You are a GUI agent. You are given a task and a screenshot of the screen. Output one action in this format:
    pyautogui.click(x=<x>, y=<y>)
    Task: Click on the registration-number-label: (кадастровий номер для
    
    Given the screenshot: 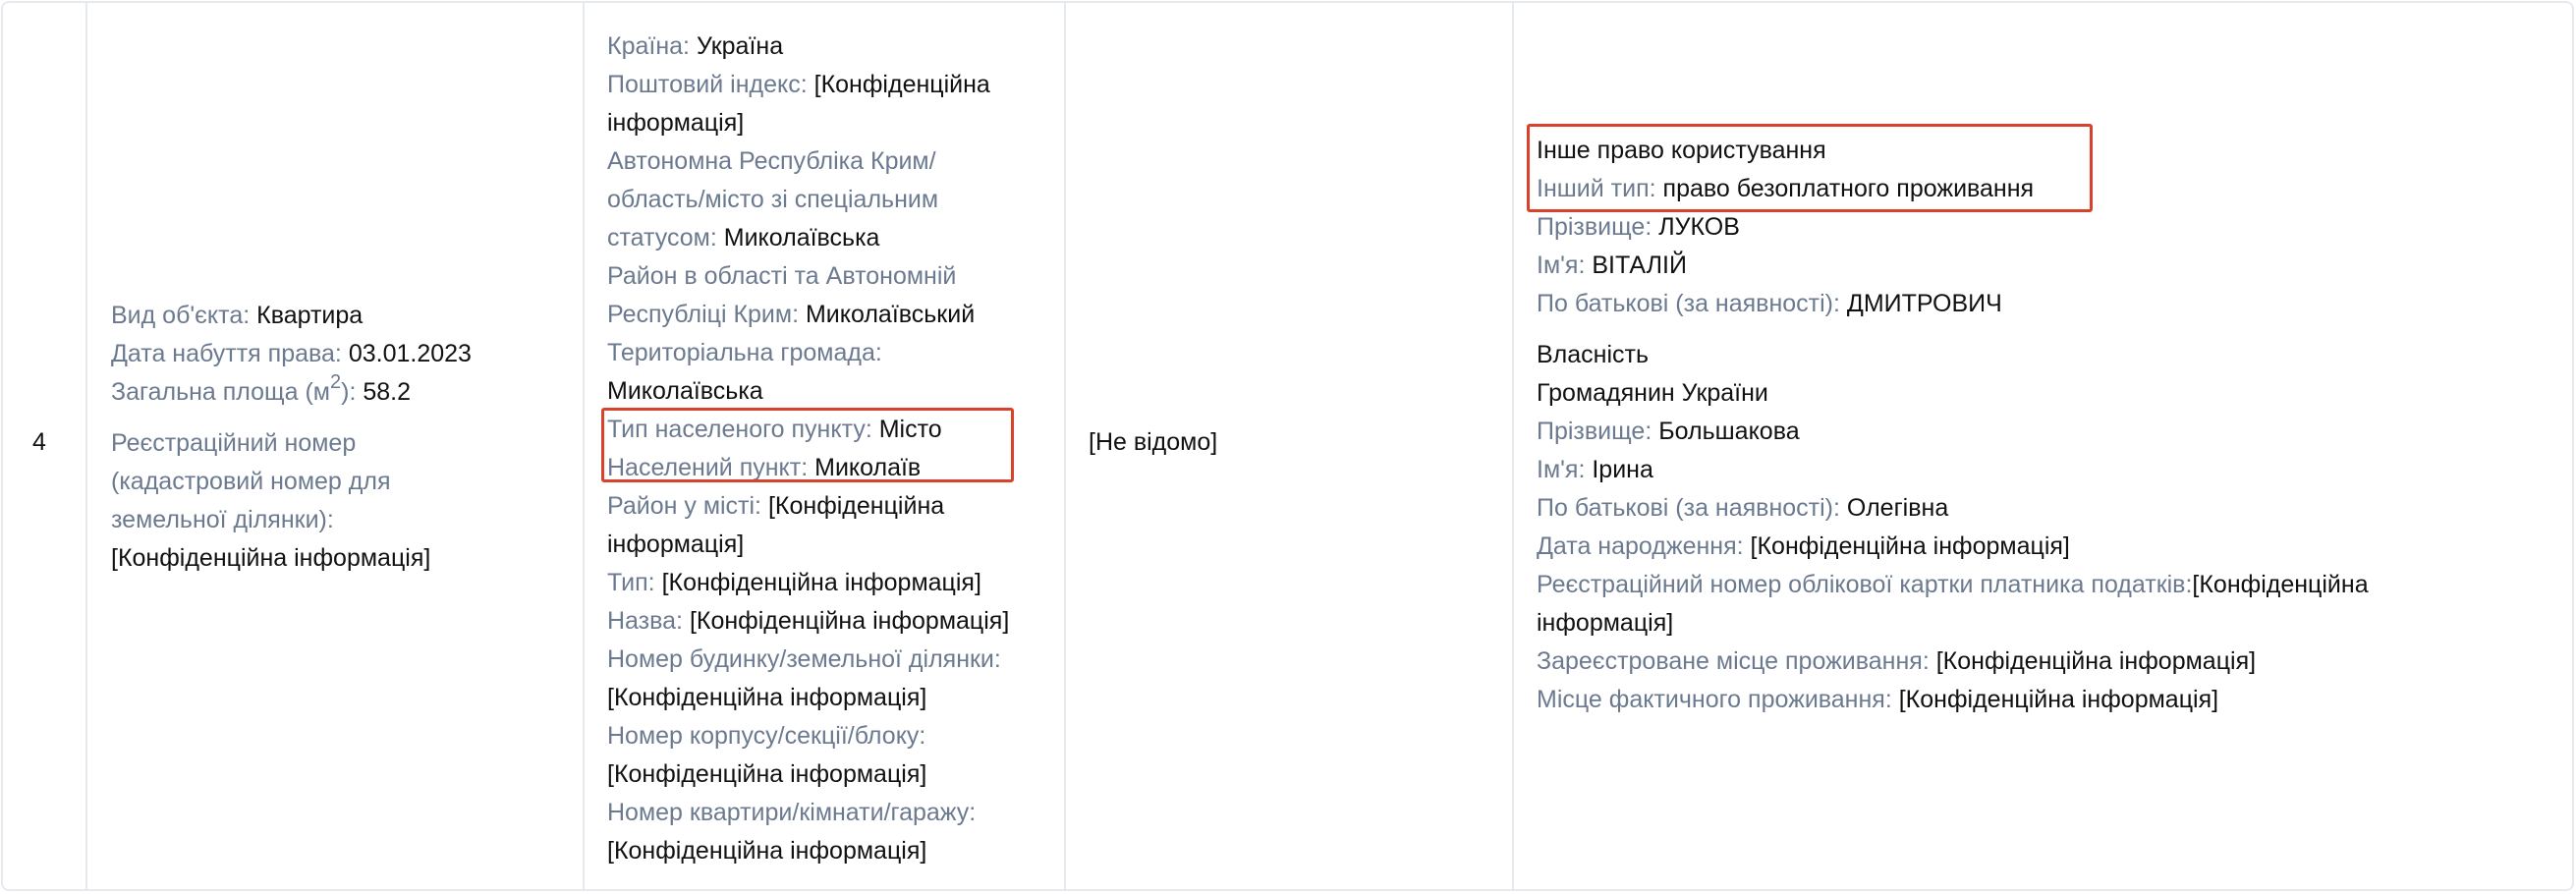 What is the action you would take?
    pyautogui.click(x=251, y=481)
    